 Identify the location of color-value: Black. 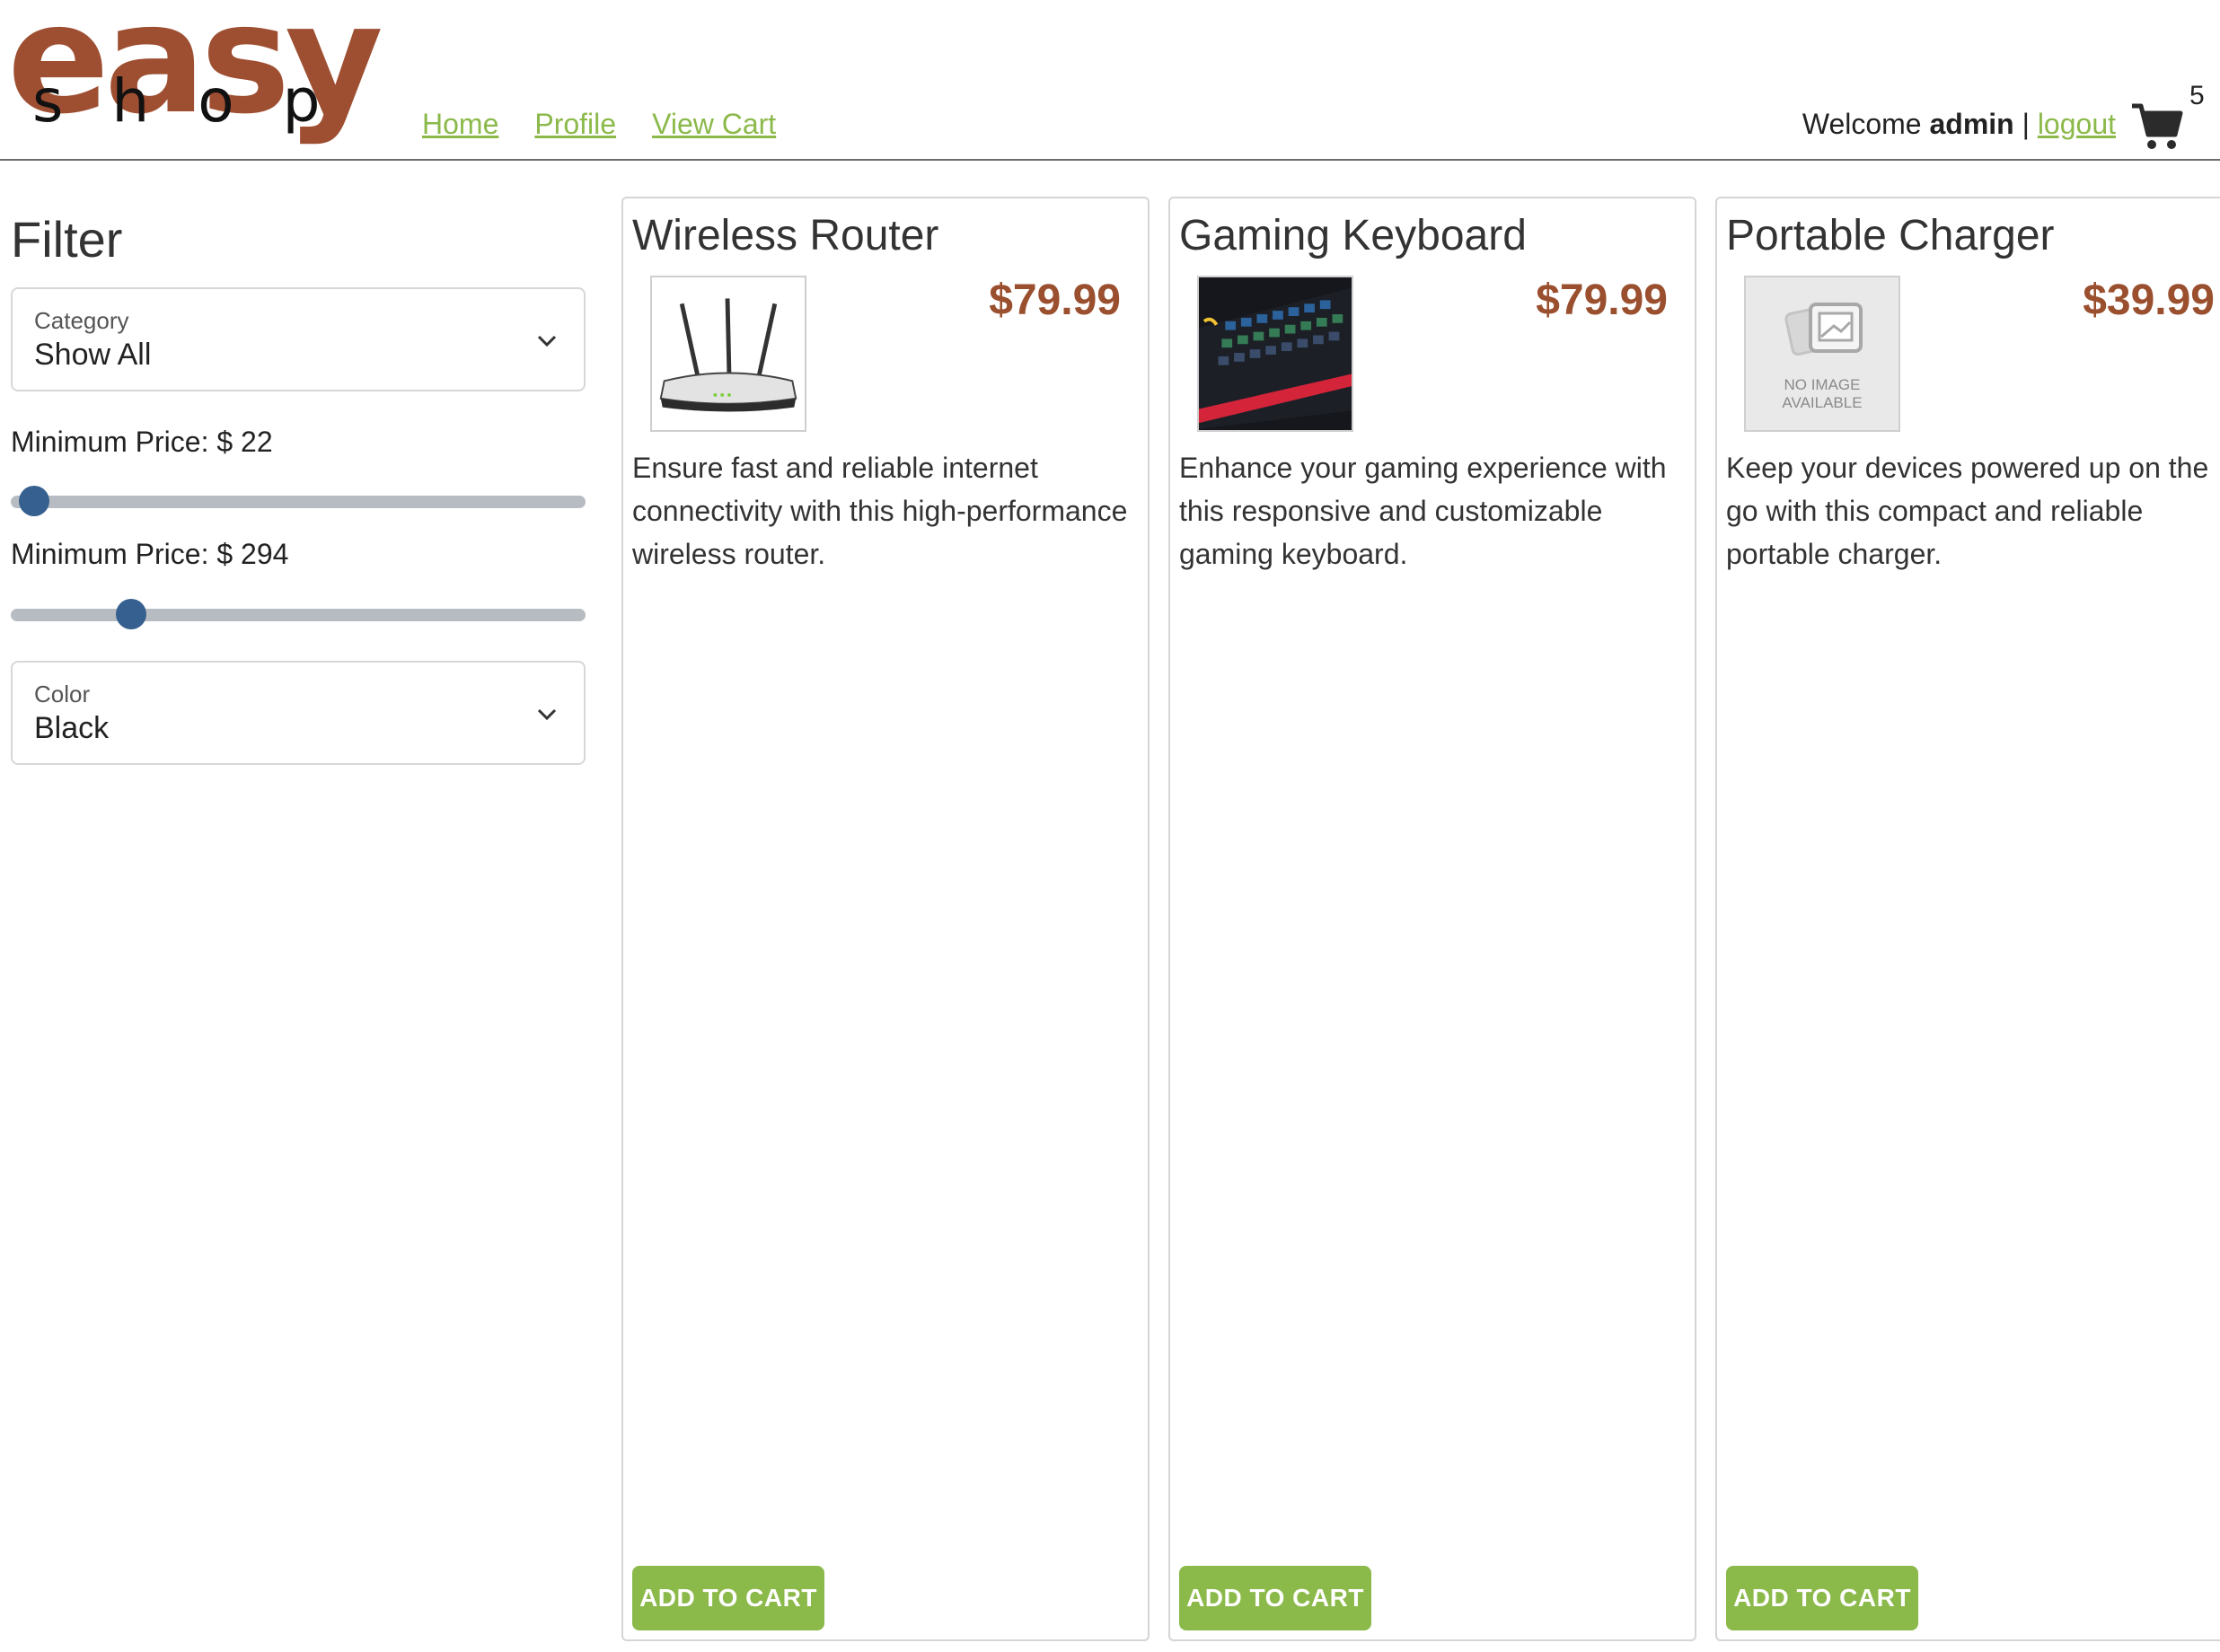
(72, 727).